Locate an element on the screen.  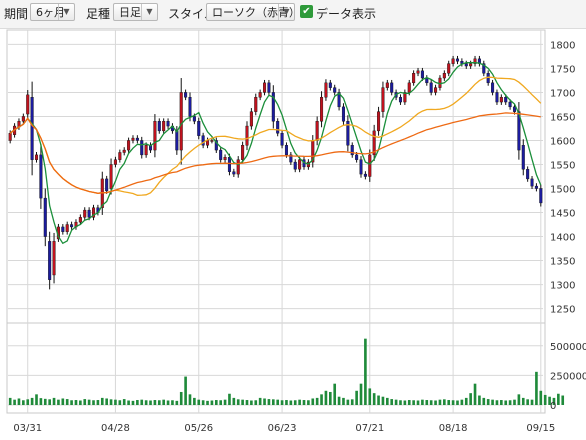
date-tick-label: 08/18 is located at coordinates (453, 428).